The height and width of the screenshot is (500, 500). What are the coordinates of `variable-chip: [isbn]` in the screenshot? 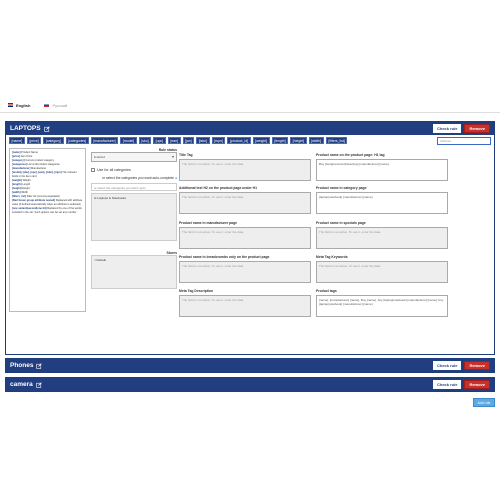 It's located at (203, 140).